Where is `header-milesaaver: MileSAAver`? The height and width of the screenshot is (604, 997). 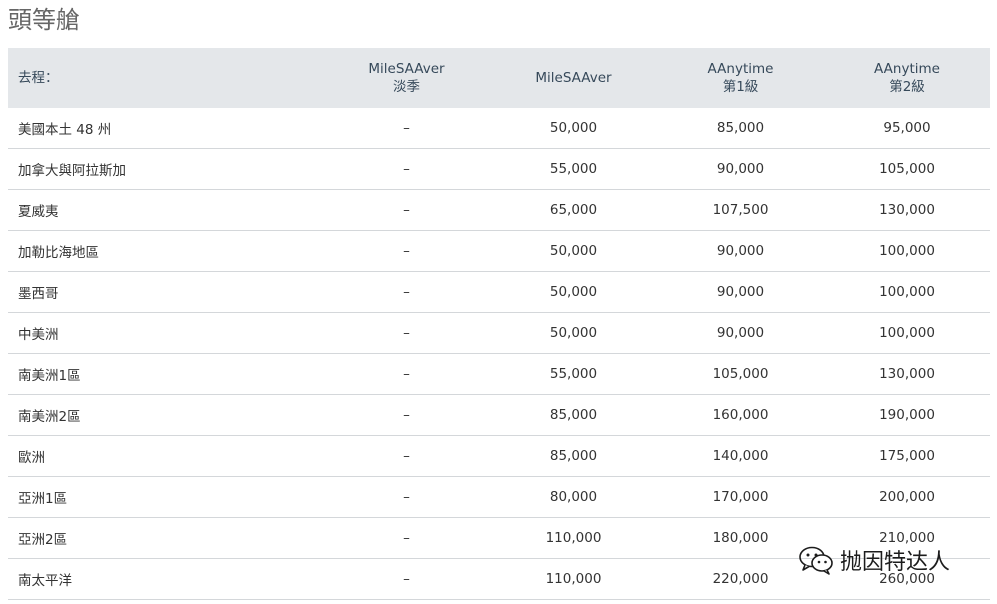 header-milesaaver: MileSAAver is located at coordinates (573, 78).